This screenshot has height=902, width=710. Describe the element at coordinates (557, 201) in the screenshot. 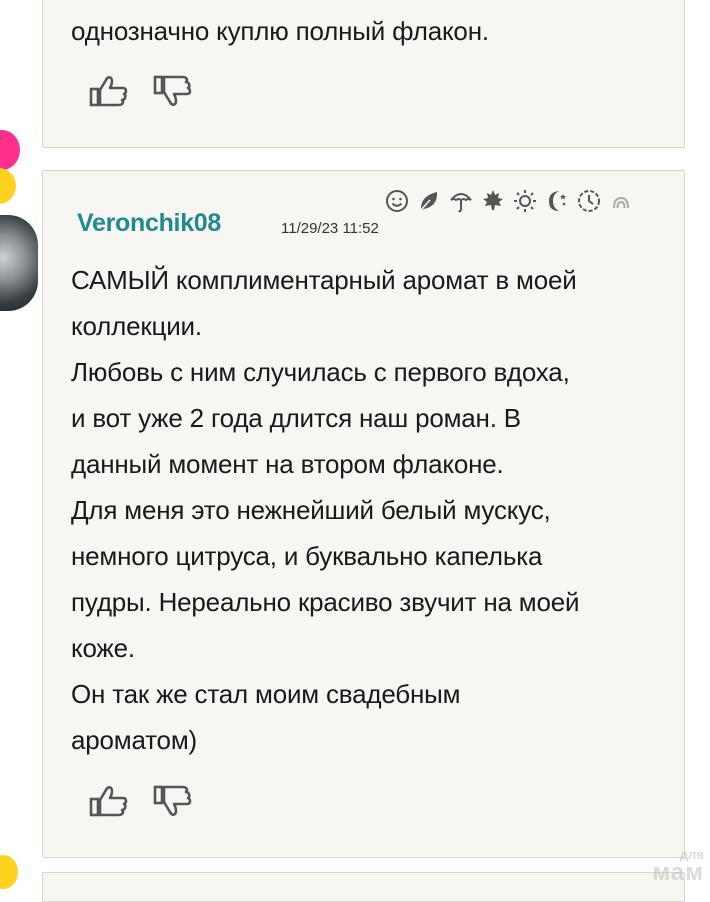

I see `moon-stars-icon` at that location.